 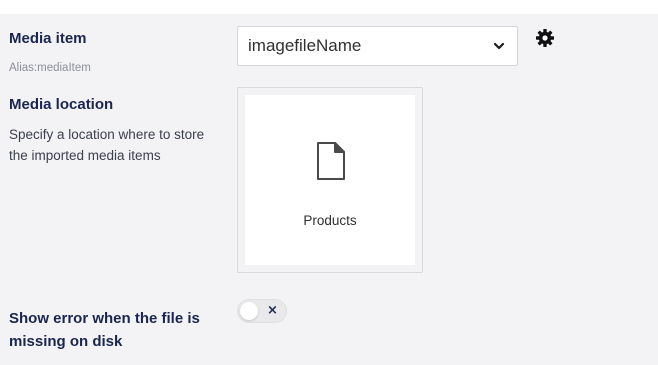 What do you see at coordinates (331, 161) in the screenshot?
I see `file-icon` at bounding box center [331, 161].